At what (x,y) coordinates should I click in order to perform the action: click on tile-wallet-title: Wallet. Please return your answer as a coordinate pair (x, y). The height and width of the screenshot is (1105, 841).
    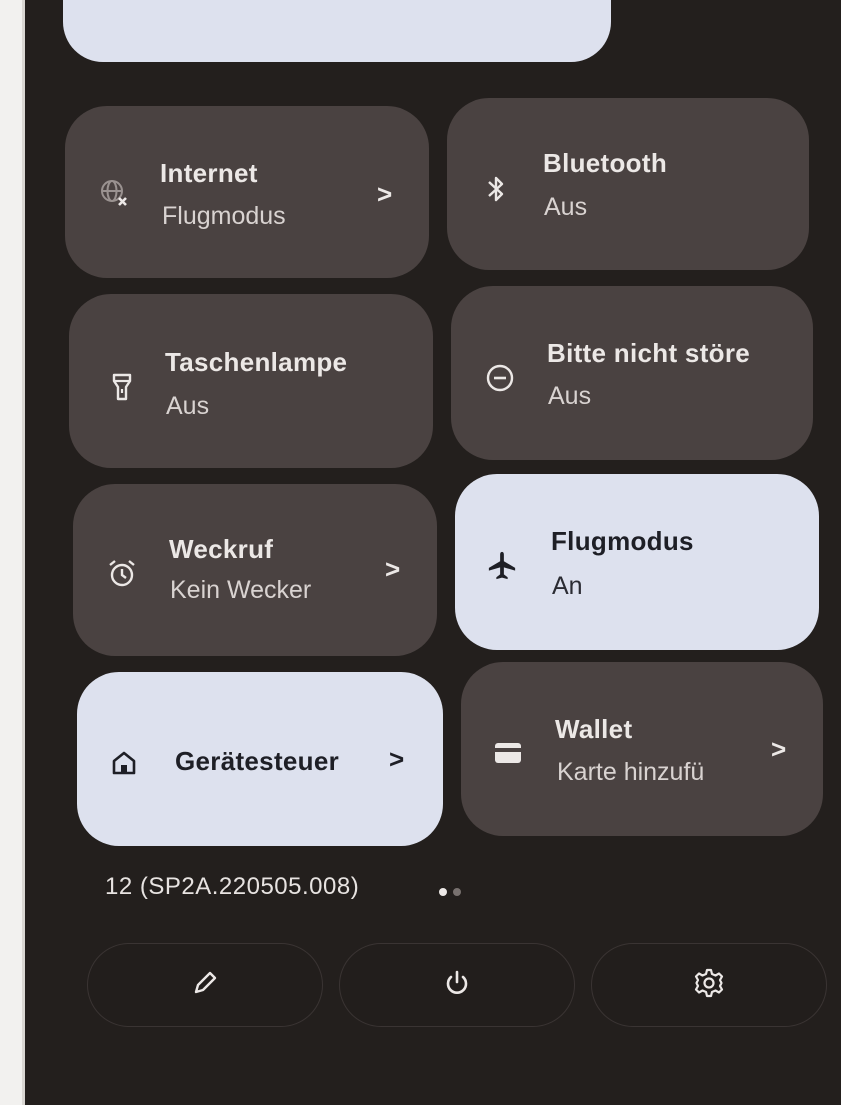
    Looking at the image, I should click on (594, 729).